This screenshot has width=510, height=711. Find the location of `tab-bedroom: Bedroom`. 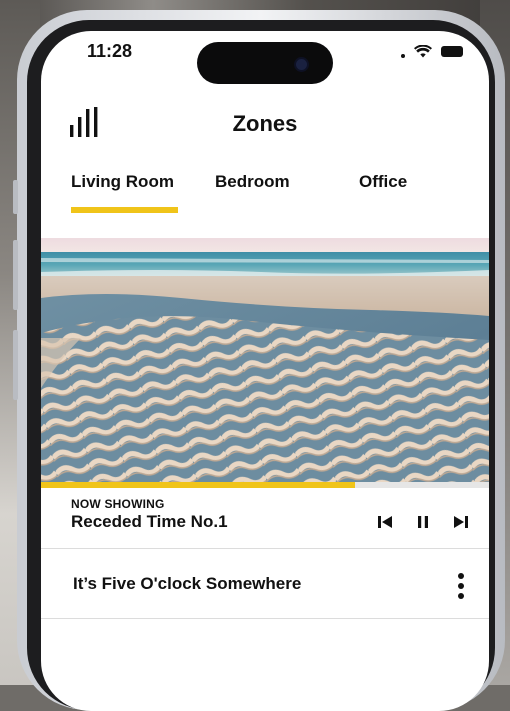

tab-bedroom: Bedroom is located at coordinates (252, 182).